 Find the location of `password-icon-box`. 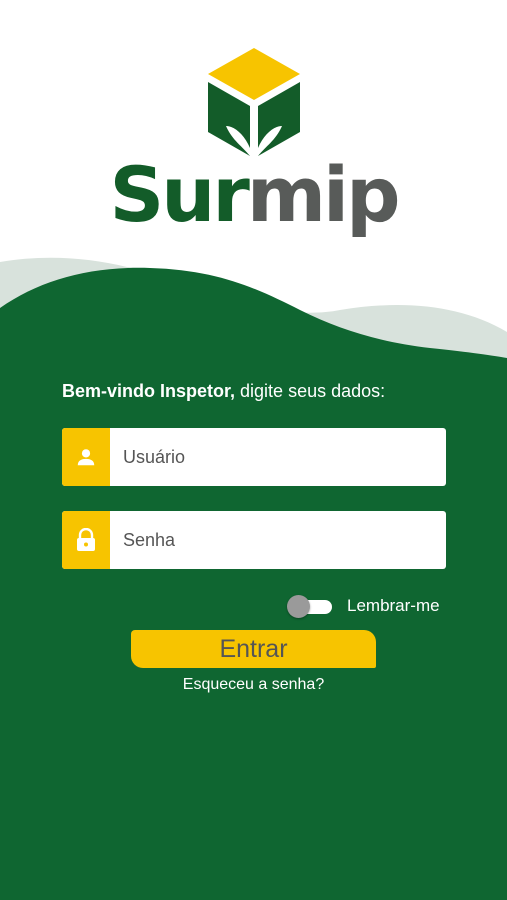

password-icon-box is located at coordinates (86, 540).